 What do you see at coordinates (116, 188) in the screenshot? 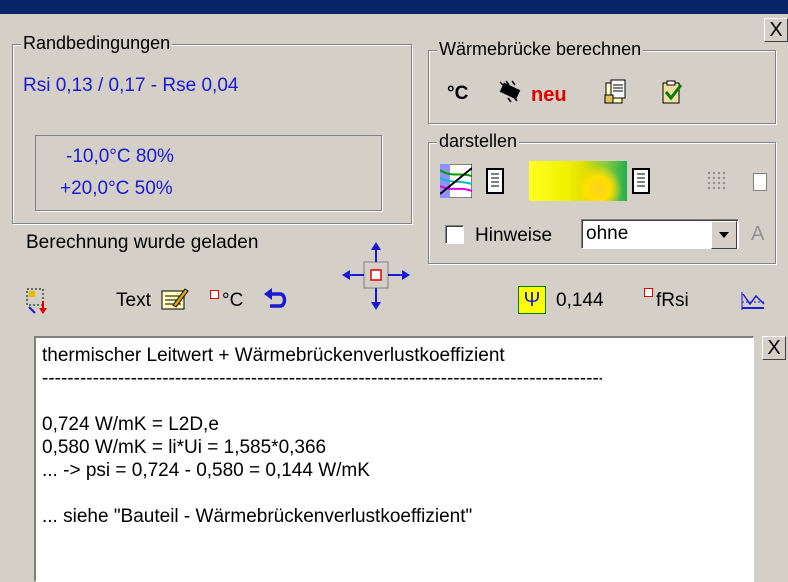
I see `climate-inside: +20,0°C 50%` at bounding box center [116, 188].